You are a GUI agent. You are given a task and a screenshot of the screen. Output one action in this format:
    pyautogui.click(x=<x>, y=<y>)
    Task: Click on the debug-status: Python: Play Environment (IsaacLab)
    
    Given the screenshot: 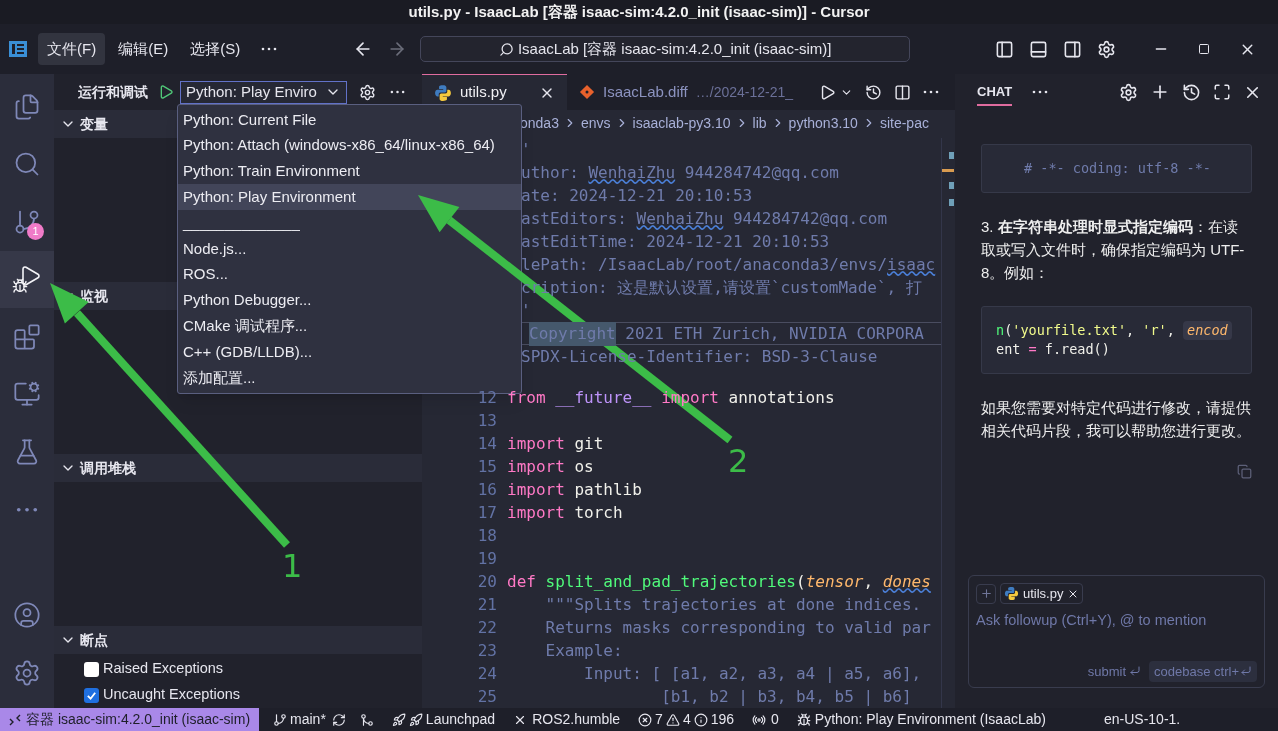 What is the action you would take?
    pyautogui.click(x=921, y=719)
    